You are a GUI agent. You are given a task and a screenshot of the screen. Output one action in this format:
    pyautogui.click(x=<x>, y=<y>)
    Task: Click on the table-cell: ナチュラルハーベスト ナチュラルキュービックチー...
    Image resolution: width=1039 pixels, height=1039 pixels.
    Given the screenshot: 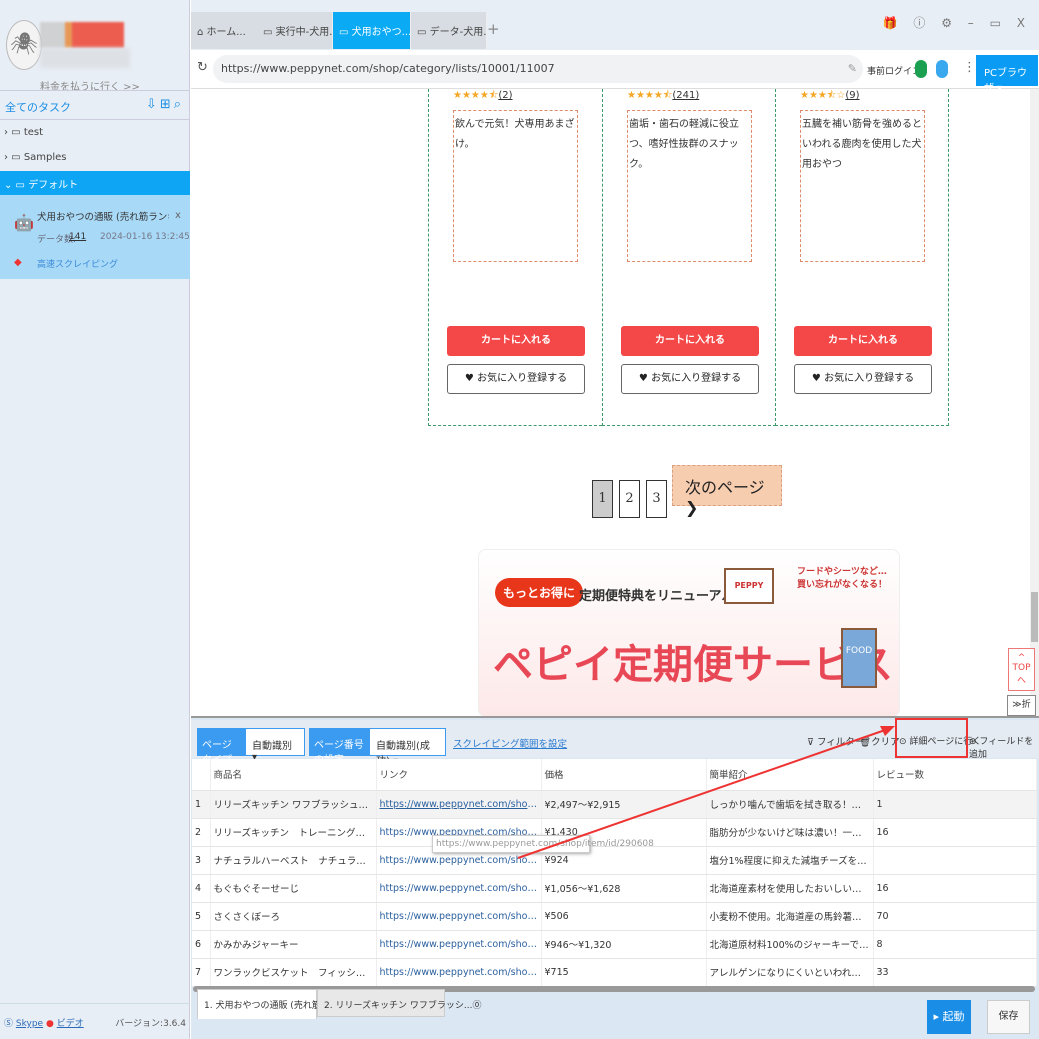 What is the action you would take?
    pyautogui.click(x=293, y=860)
    